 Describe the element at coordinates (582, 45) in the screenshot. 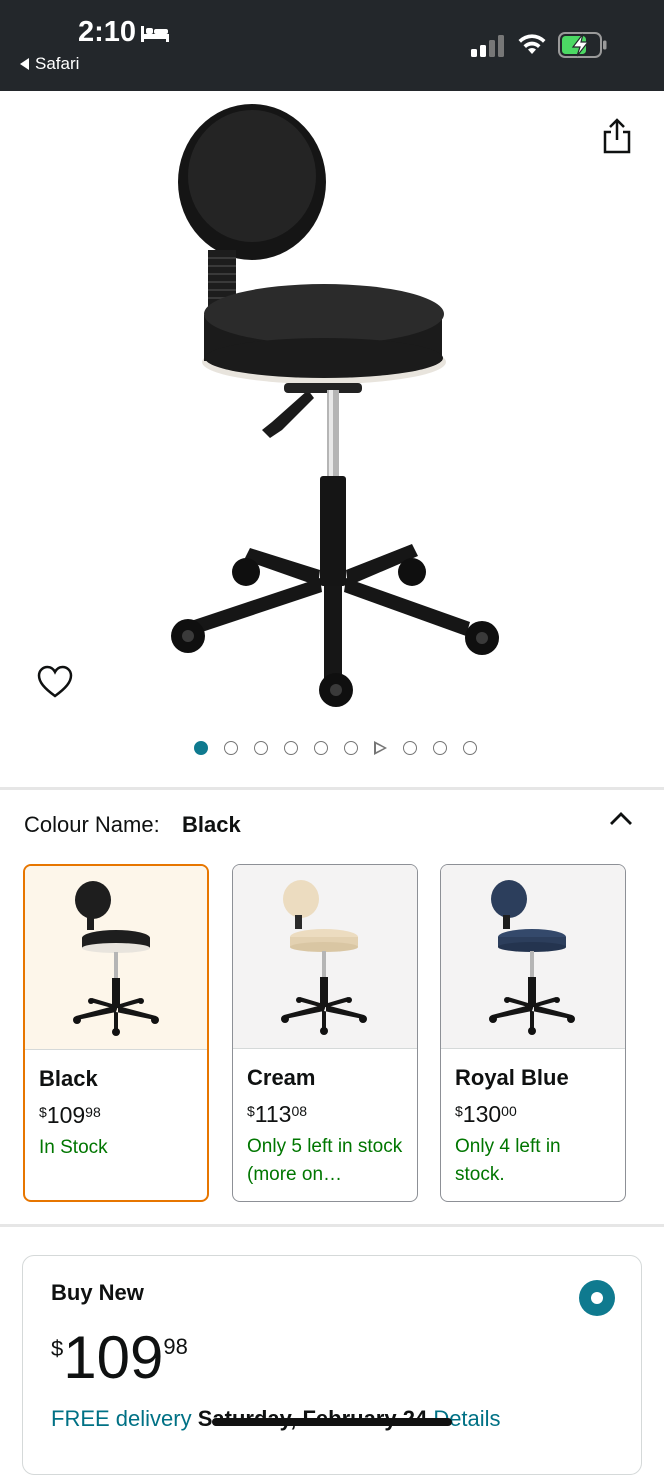

I see `battery-charging-icon` at that location.